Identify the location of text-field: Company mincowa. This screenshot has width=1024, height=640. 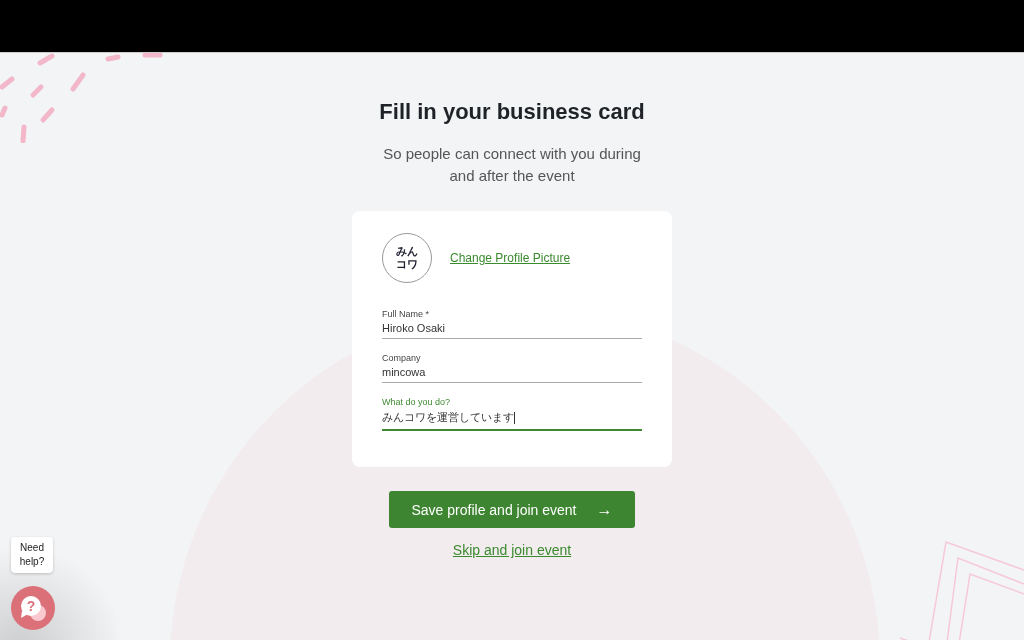
(512, 368).